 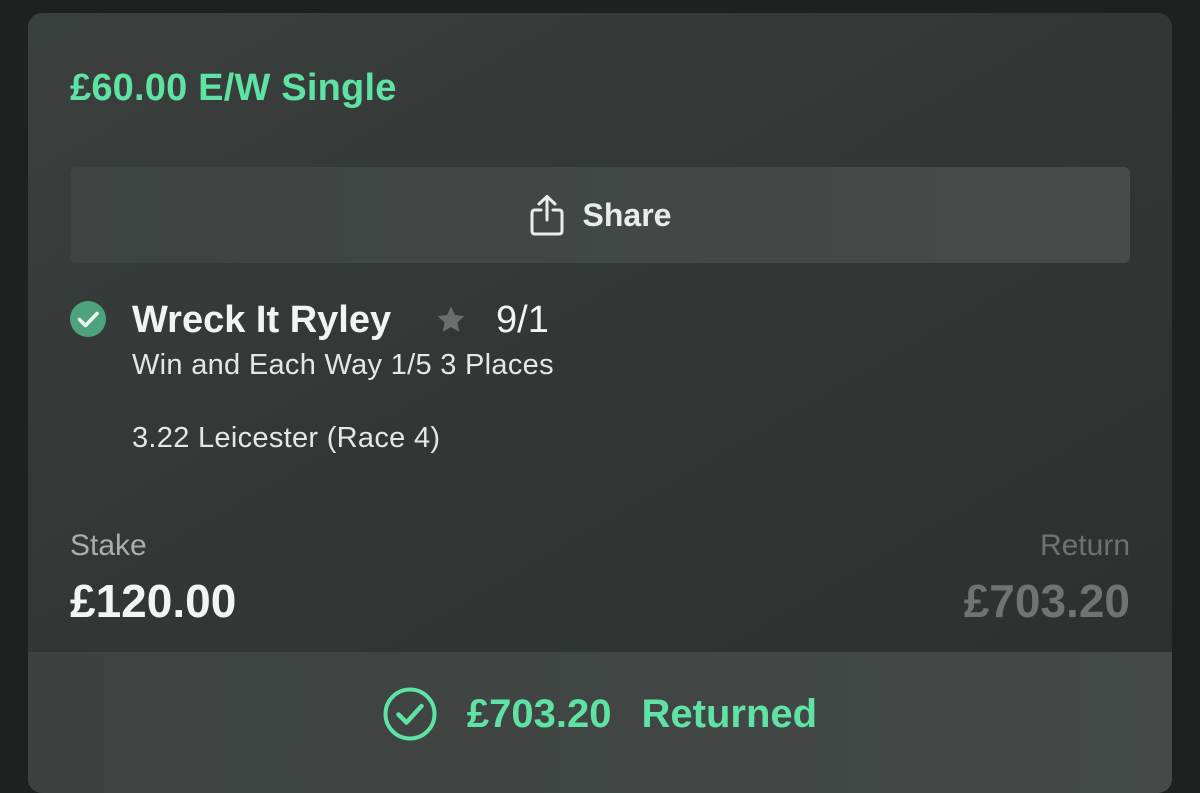 What do you see at coordinates (410, 714) in the screenshot?
I see `check-circle-outline-icon` at bounding box center [410, 714].